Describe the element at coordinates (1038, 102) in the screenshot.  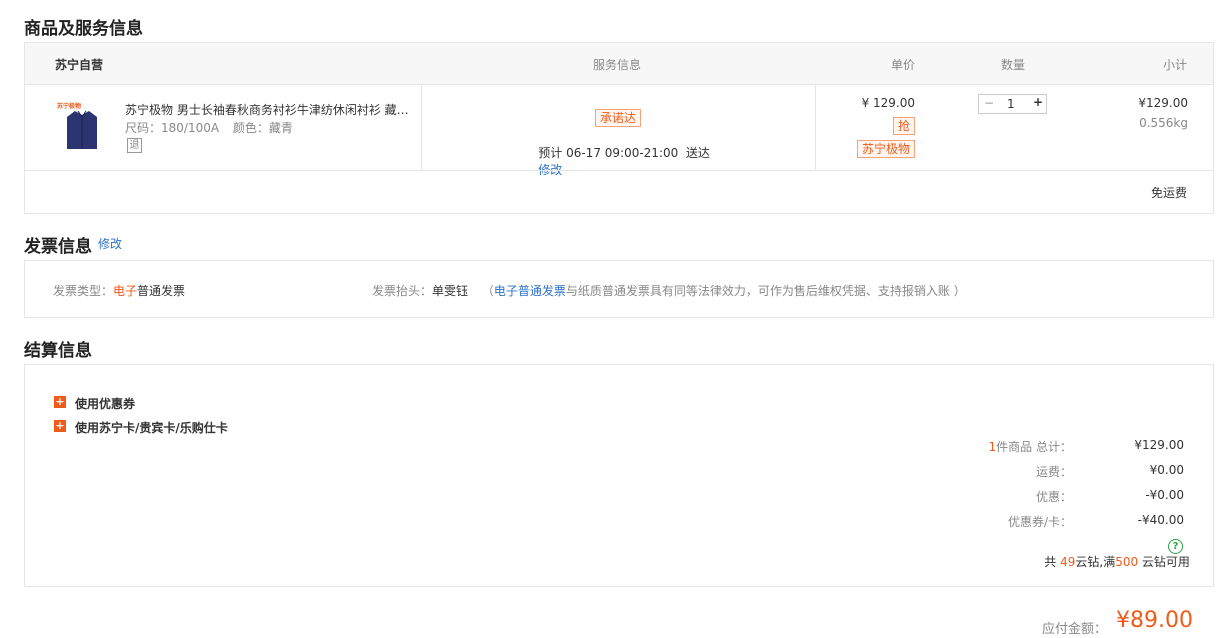
I see `qty-plus-button: +` at that location.